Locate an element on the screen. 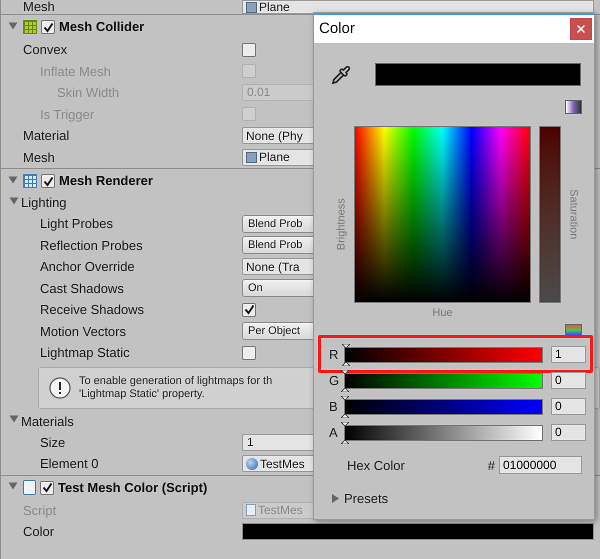 The width and height of the screenshot is (600, 559). slider-mode-icon is located at coordinates (573, 330).